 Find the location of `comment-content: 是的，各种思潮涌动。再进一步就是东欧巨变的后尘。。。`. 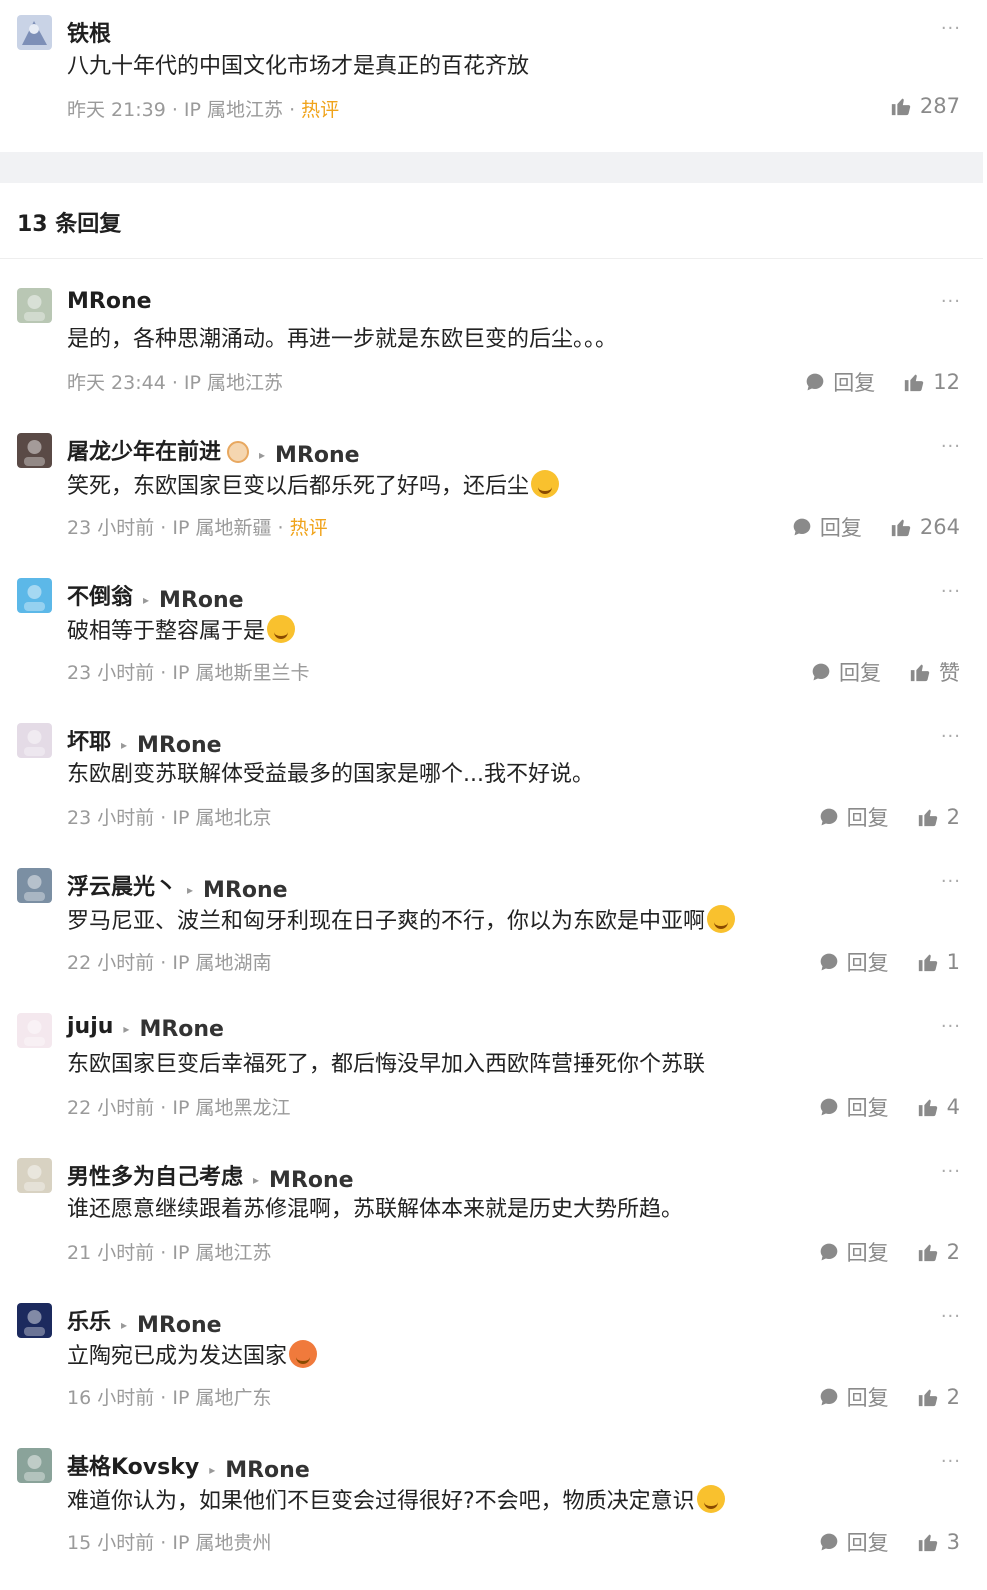

comment-content: 是的，各种思潮涌动。再进一步就是东欧巨变的后尘。。。 is located at coordinates (342, 340).